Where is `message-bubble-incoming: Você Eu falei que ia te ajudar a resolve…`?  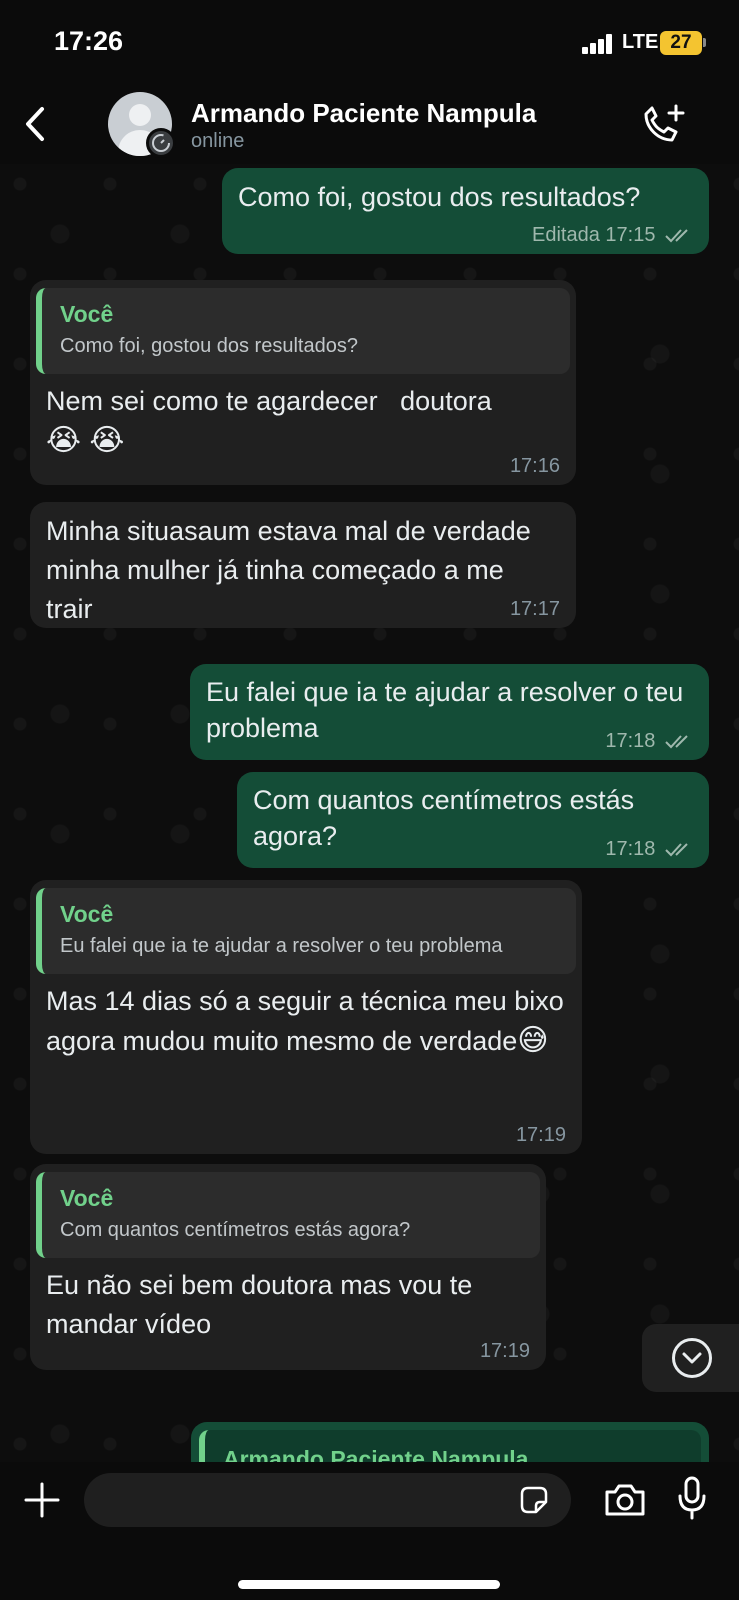
message-bubble-incoming: Você Eu falei que ia te ajudar a resolve… is located at coordinates (306, 1017).